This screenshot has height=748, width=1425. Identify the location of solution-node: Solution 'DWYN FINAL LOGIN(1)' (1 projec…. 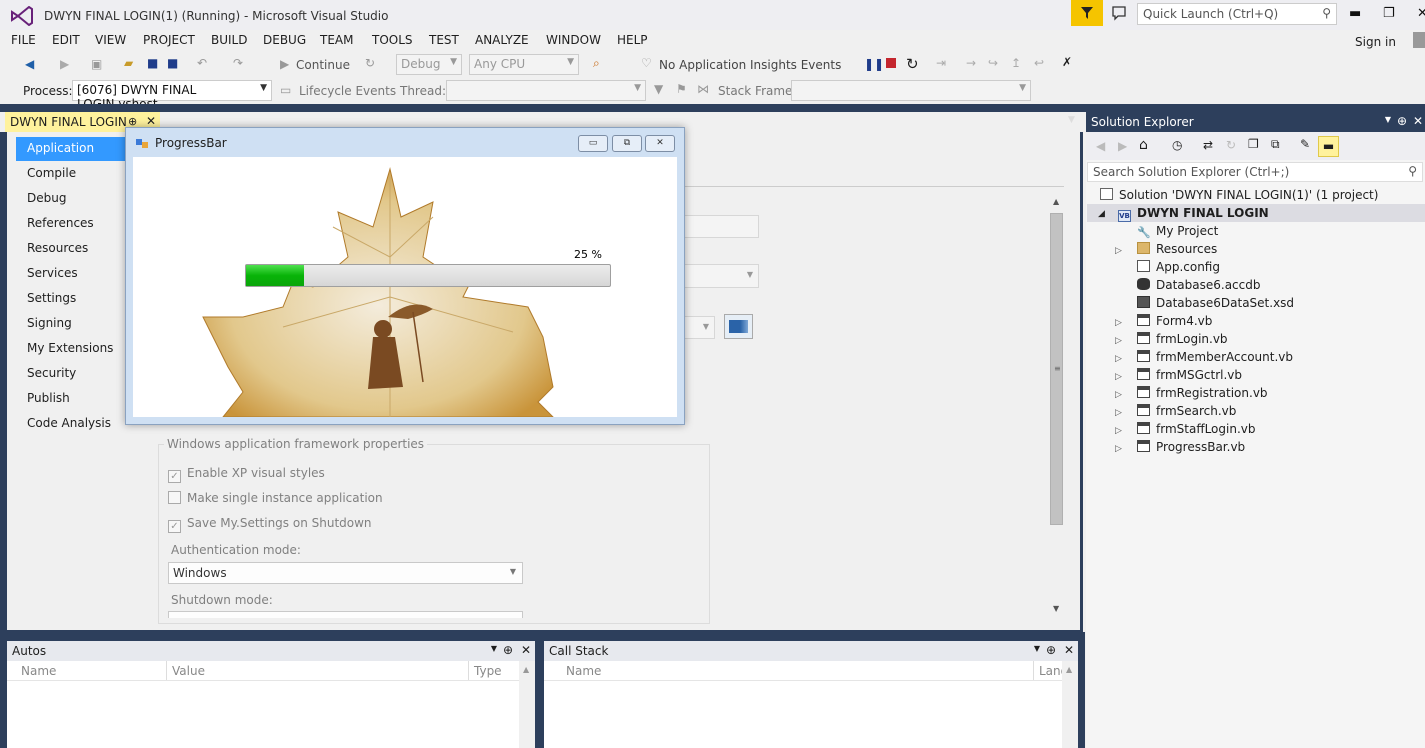
(1239, 195).